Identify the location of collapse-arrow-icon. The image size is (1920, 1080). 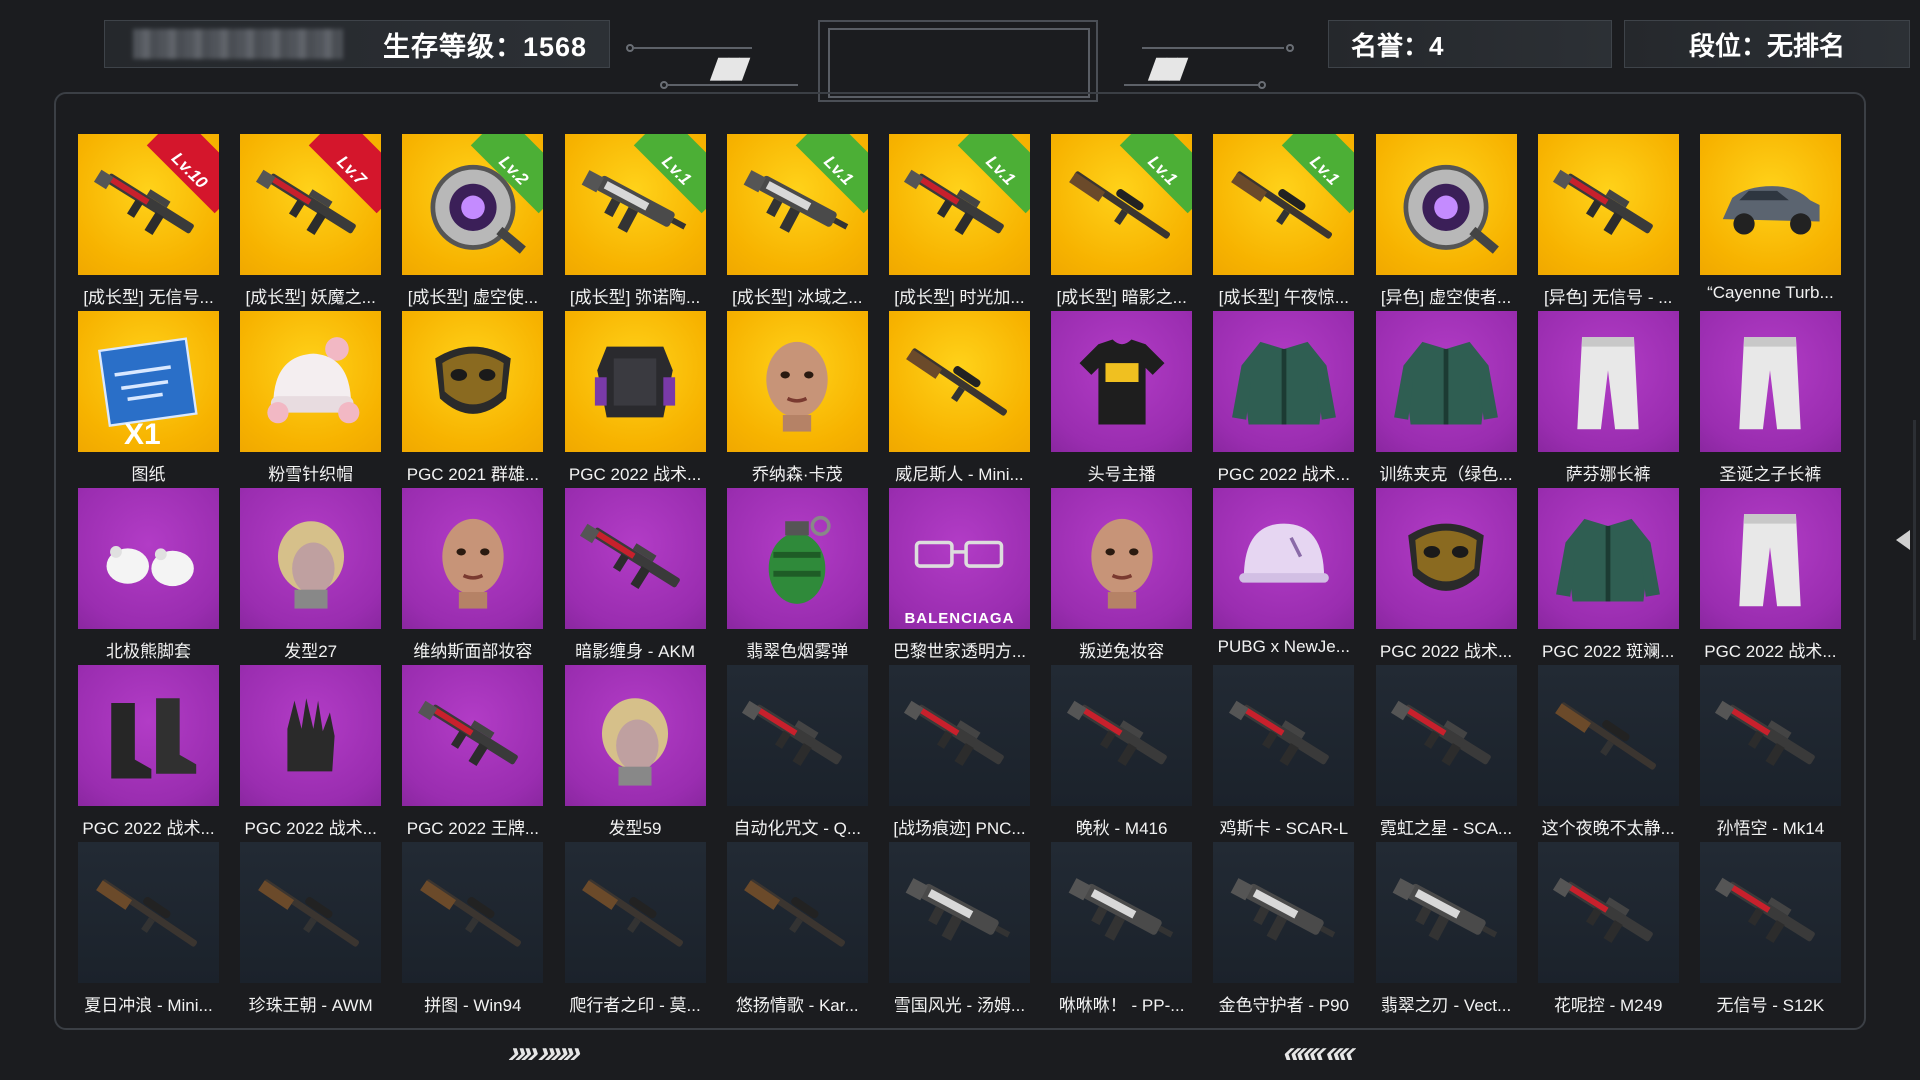
(1903, 540).